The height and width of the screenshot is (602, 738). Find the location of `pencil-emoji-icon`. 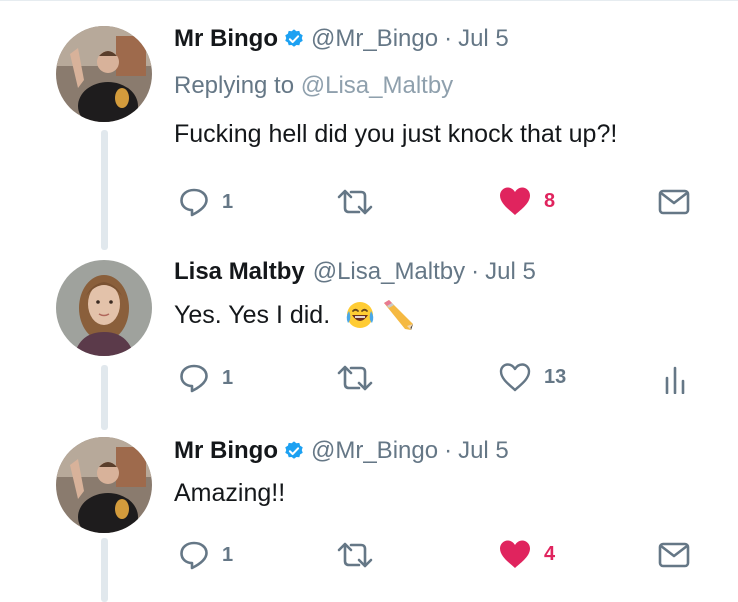

pencil-emoji-icon is located at coordinates (399, 315).